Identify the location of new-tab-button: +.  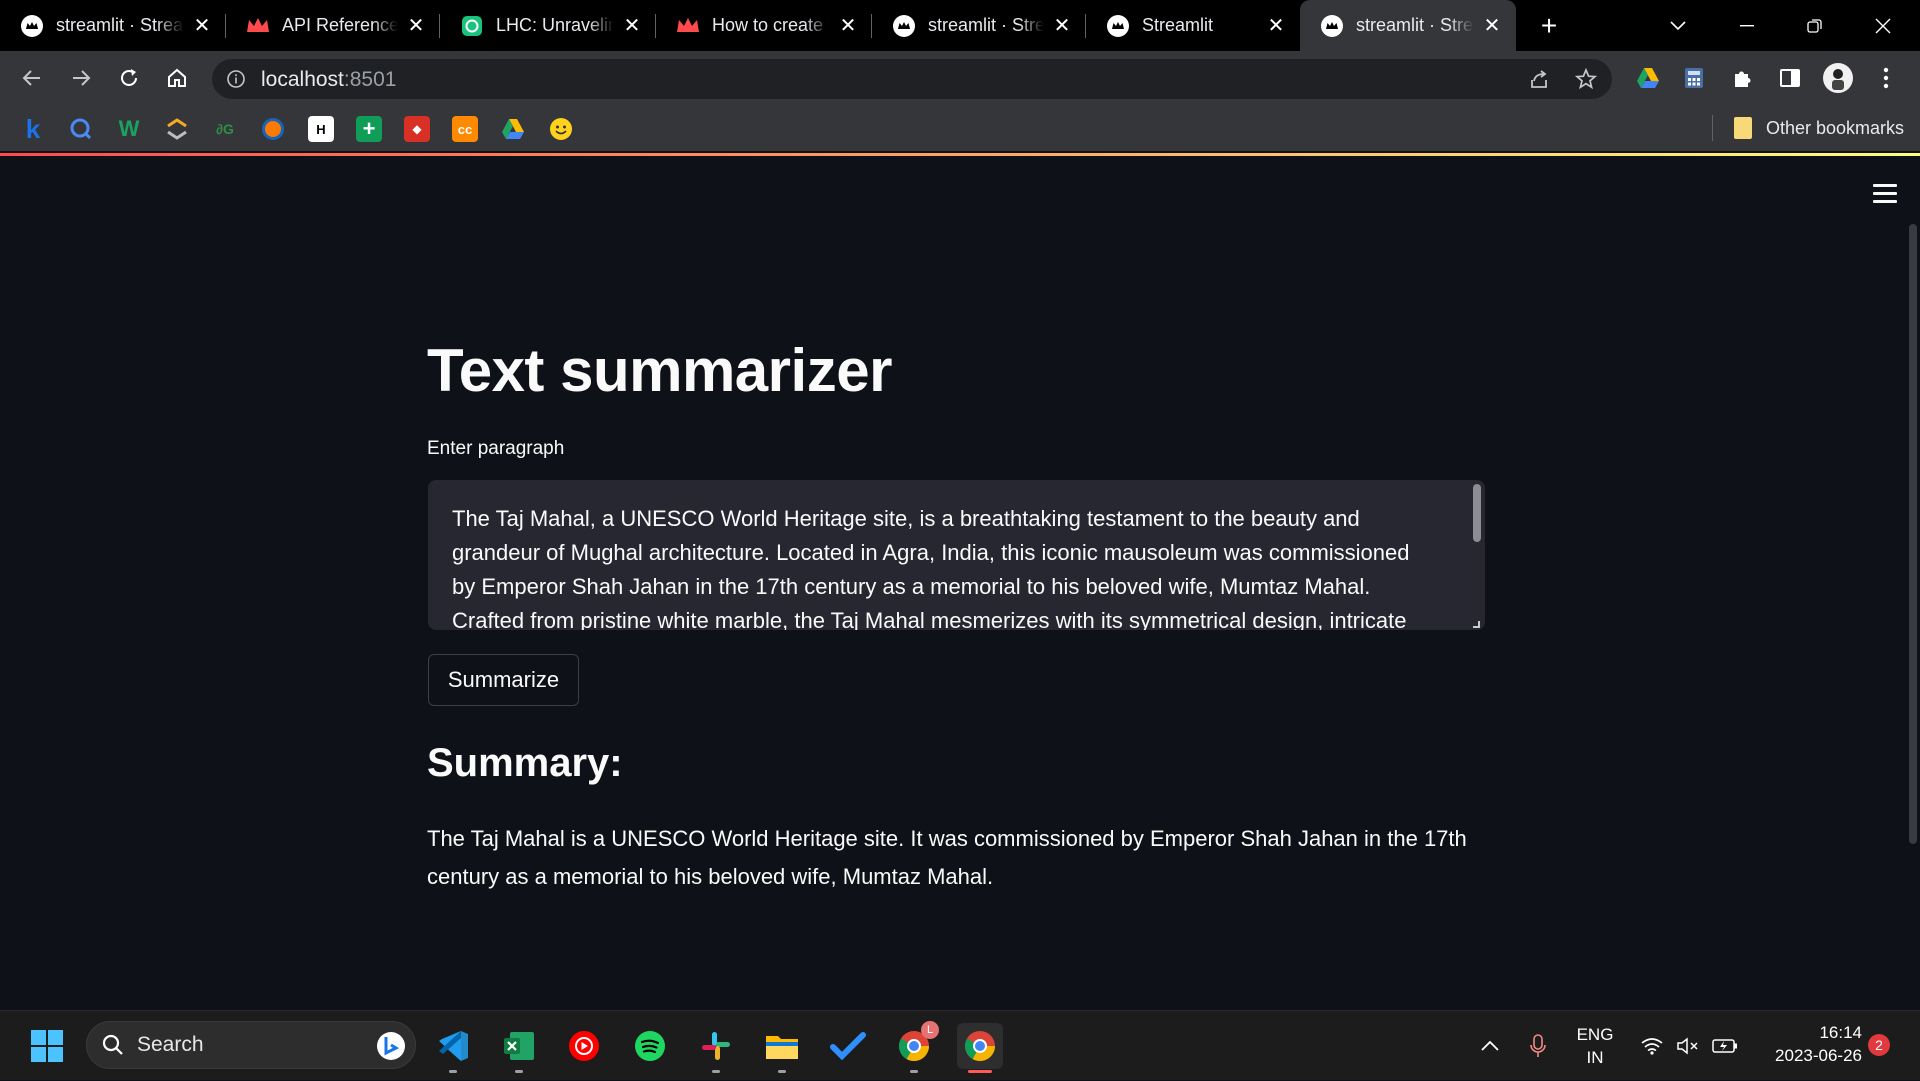
(1549, 25).